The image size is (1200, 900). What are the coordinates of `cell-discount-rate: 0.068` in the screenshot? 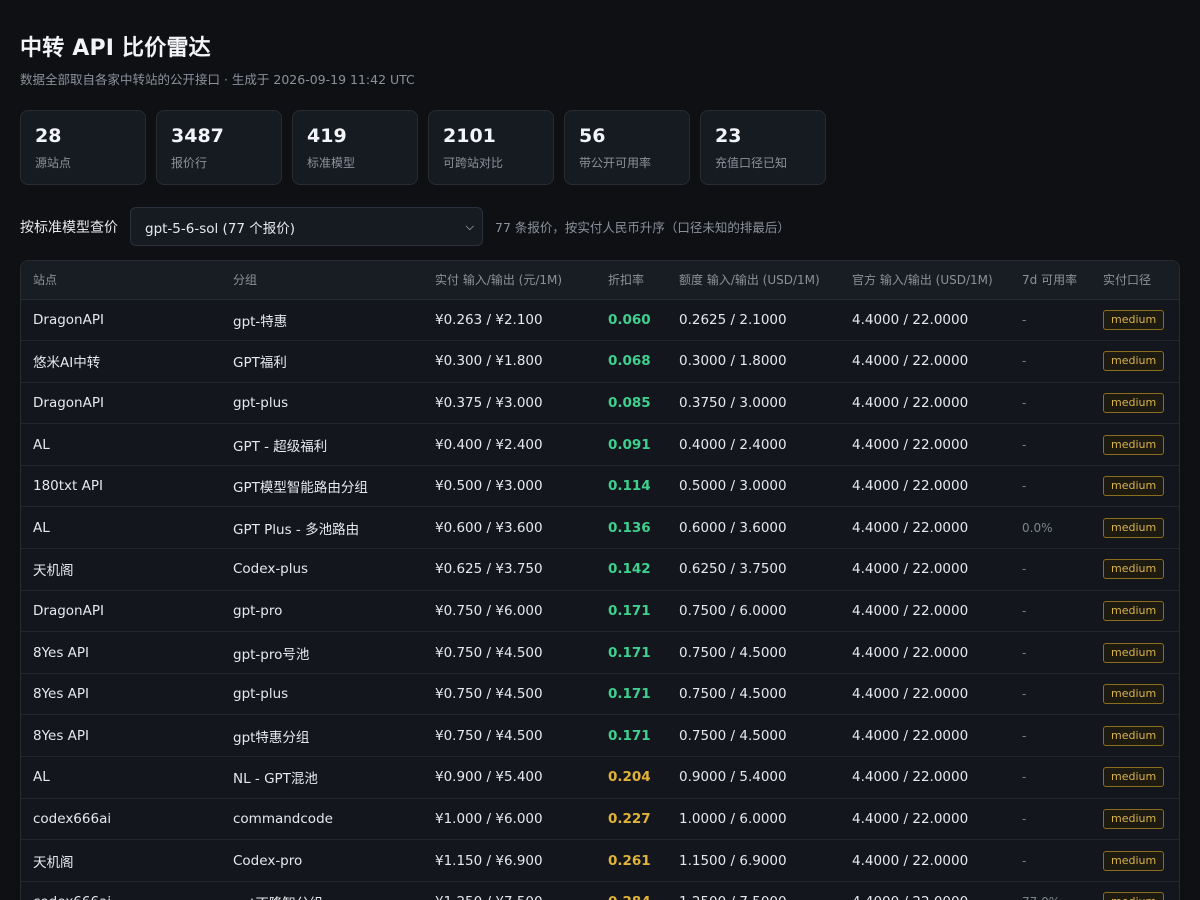 It's located at (631, 361).